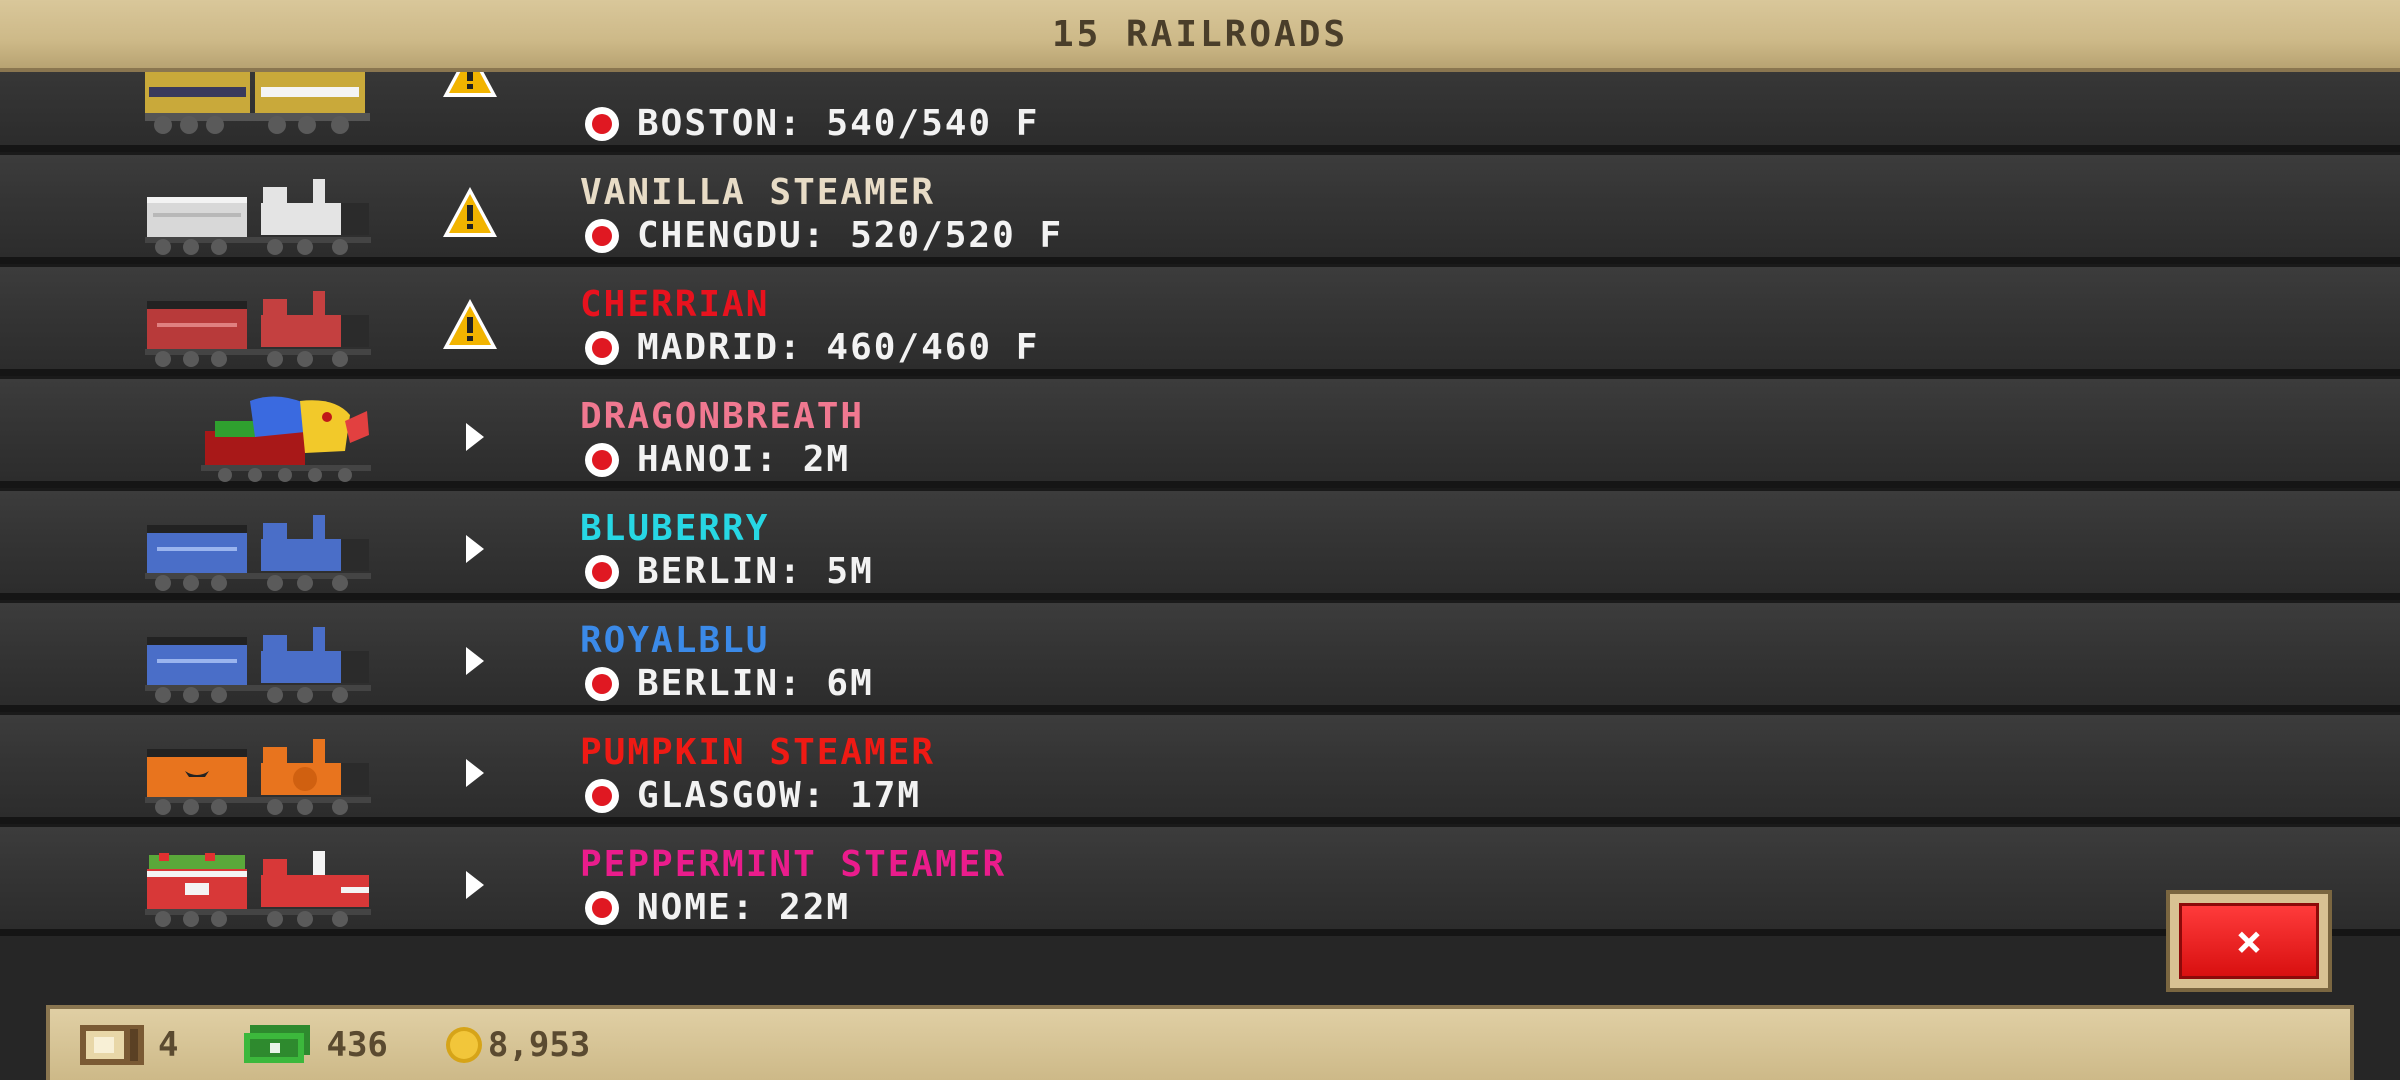  I want to click on destination: BOSTON: 540/540 F, so click(812, 123).